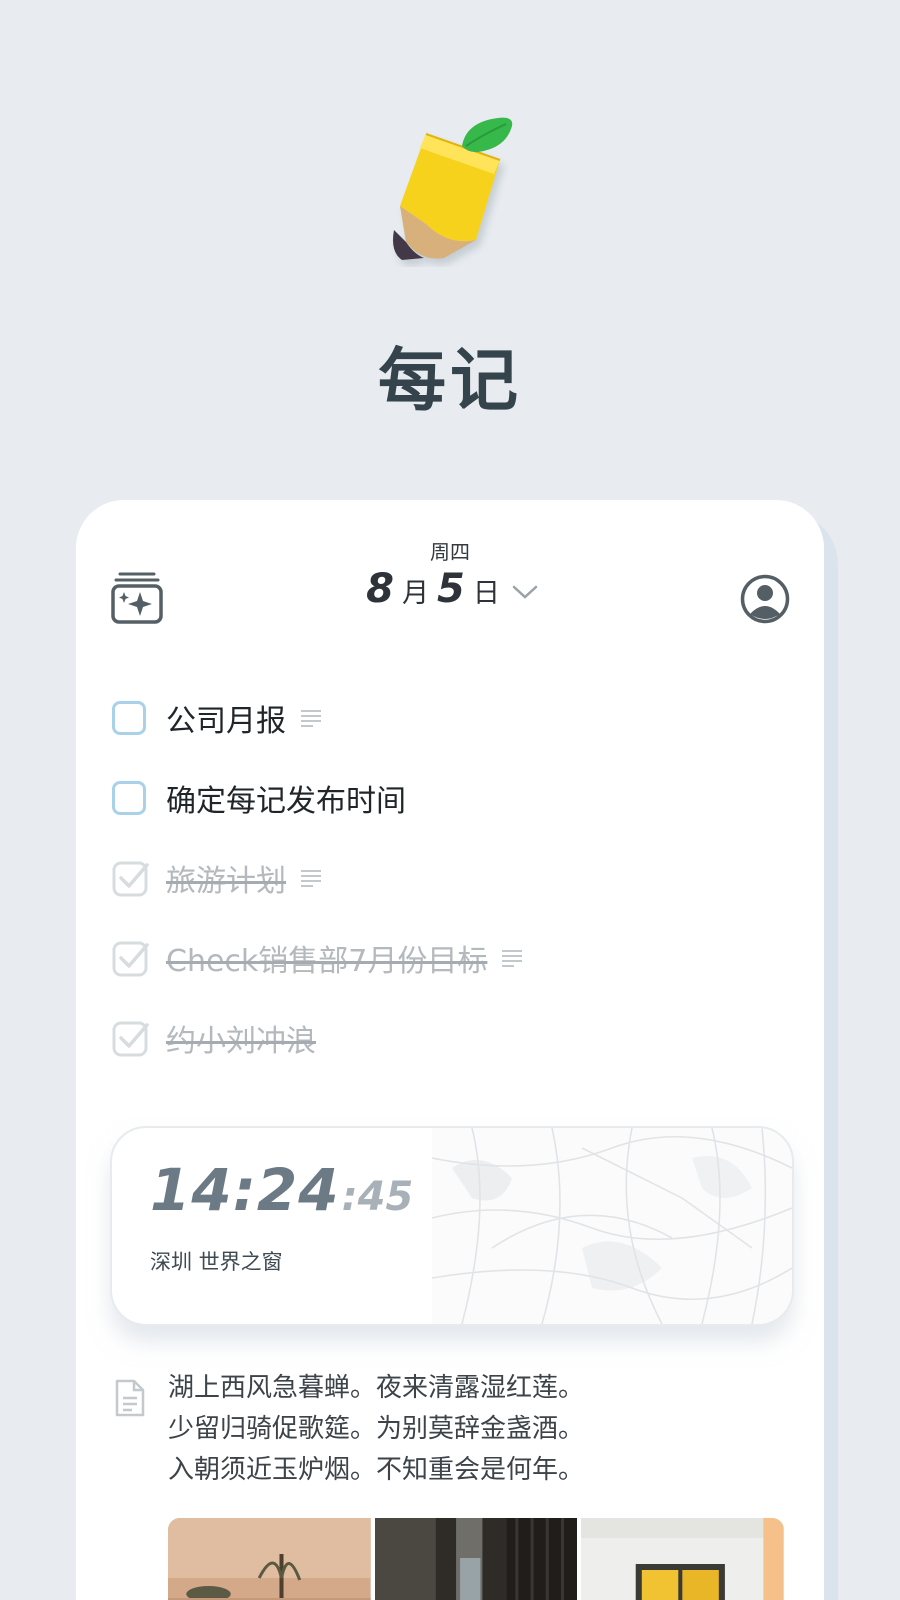  I want to click on clock-time: 14:24 :45, so click(281, 1190).